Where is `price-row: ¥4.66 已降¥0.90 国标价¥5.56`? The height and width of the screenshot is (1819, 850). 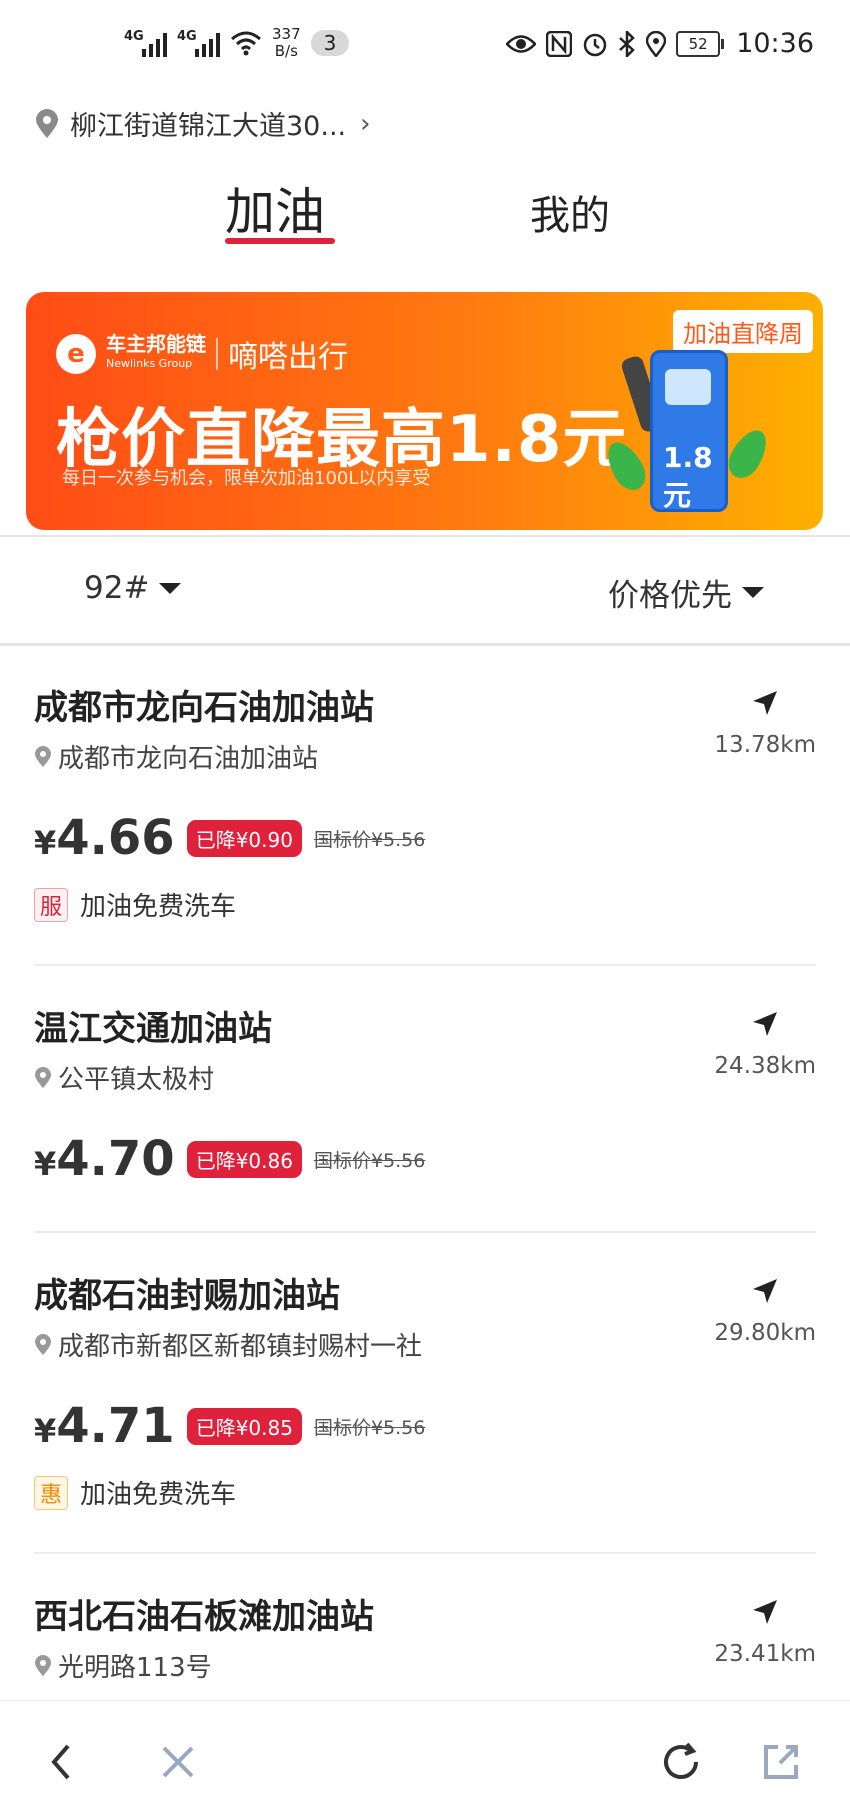
price-row: ¥4.66 已降¥0.90 国标价¥5.56 is located at coordinates (229, 838).